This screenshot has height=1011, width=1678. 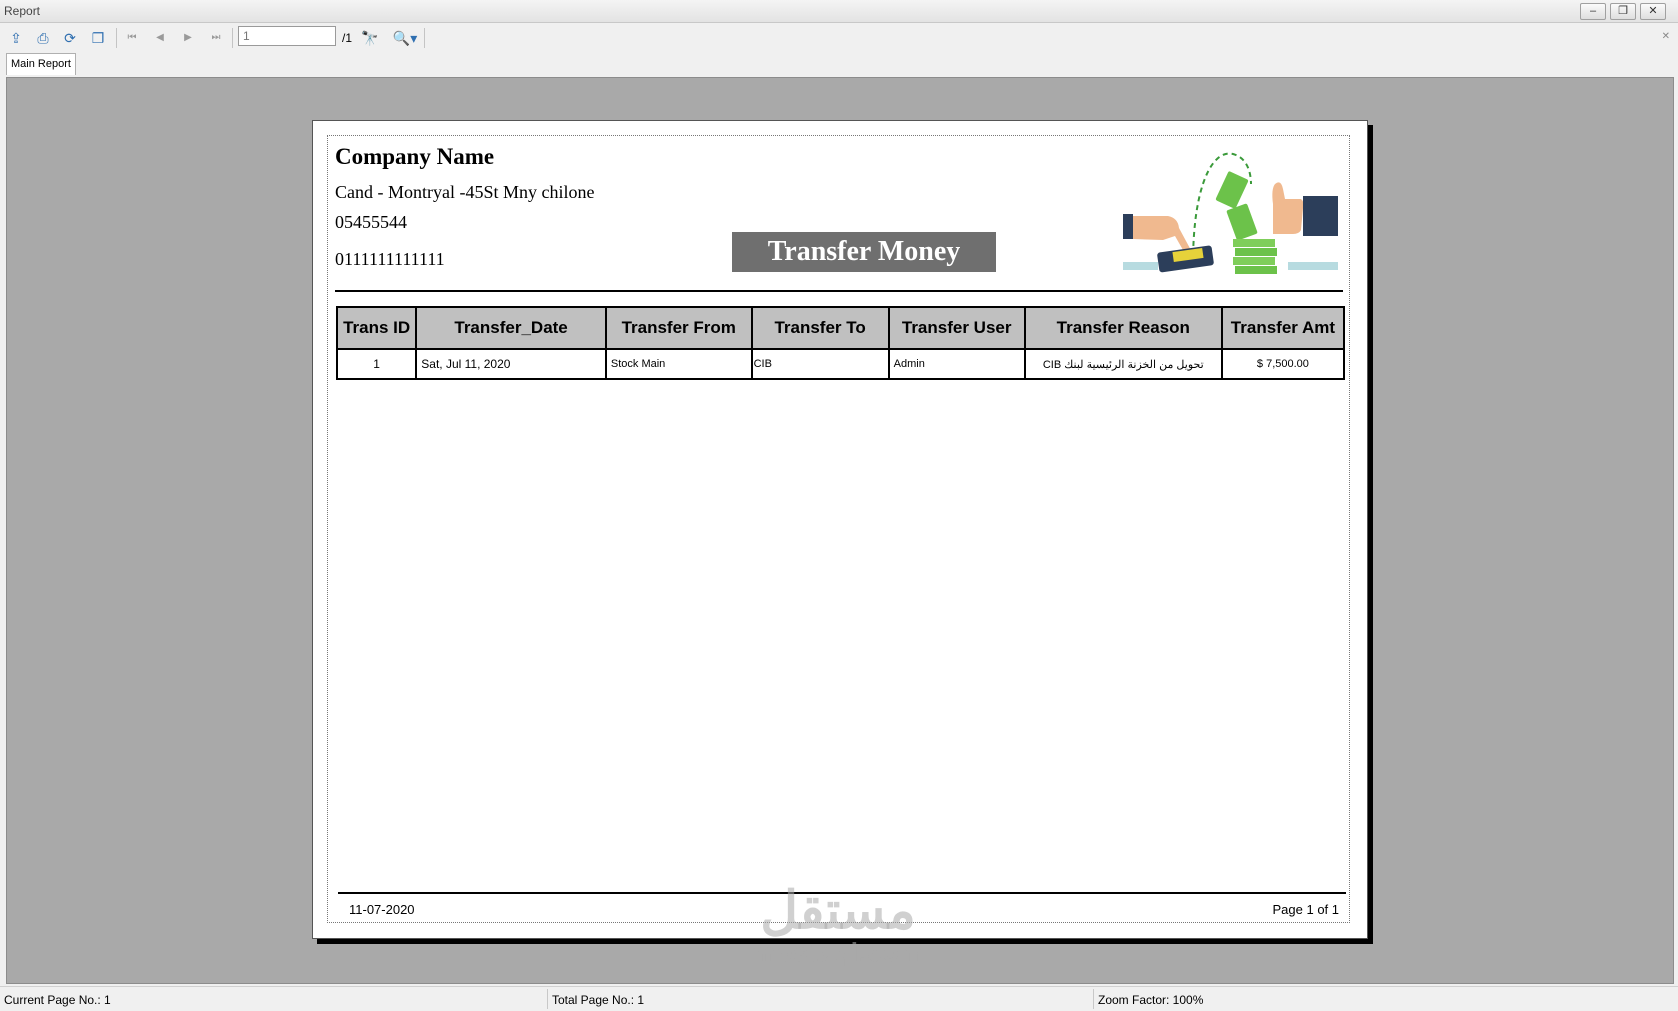 What do you see at coordinates (287, 36) in the screenshot?
I see `page-number-input` at bounding box center [287, 36].